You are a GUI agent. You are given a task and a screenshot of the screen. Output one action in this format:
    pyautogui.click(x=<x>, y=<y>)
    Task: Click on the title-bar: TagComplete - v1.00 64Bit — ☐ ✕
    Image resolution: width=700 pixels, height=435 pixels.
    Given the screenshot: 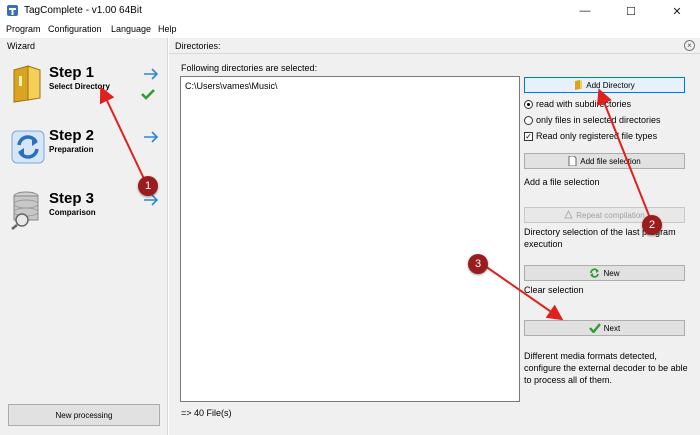 What is the action you would take?
    pyautogui.click(x=350, y=11)
    